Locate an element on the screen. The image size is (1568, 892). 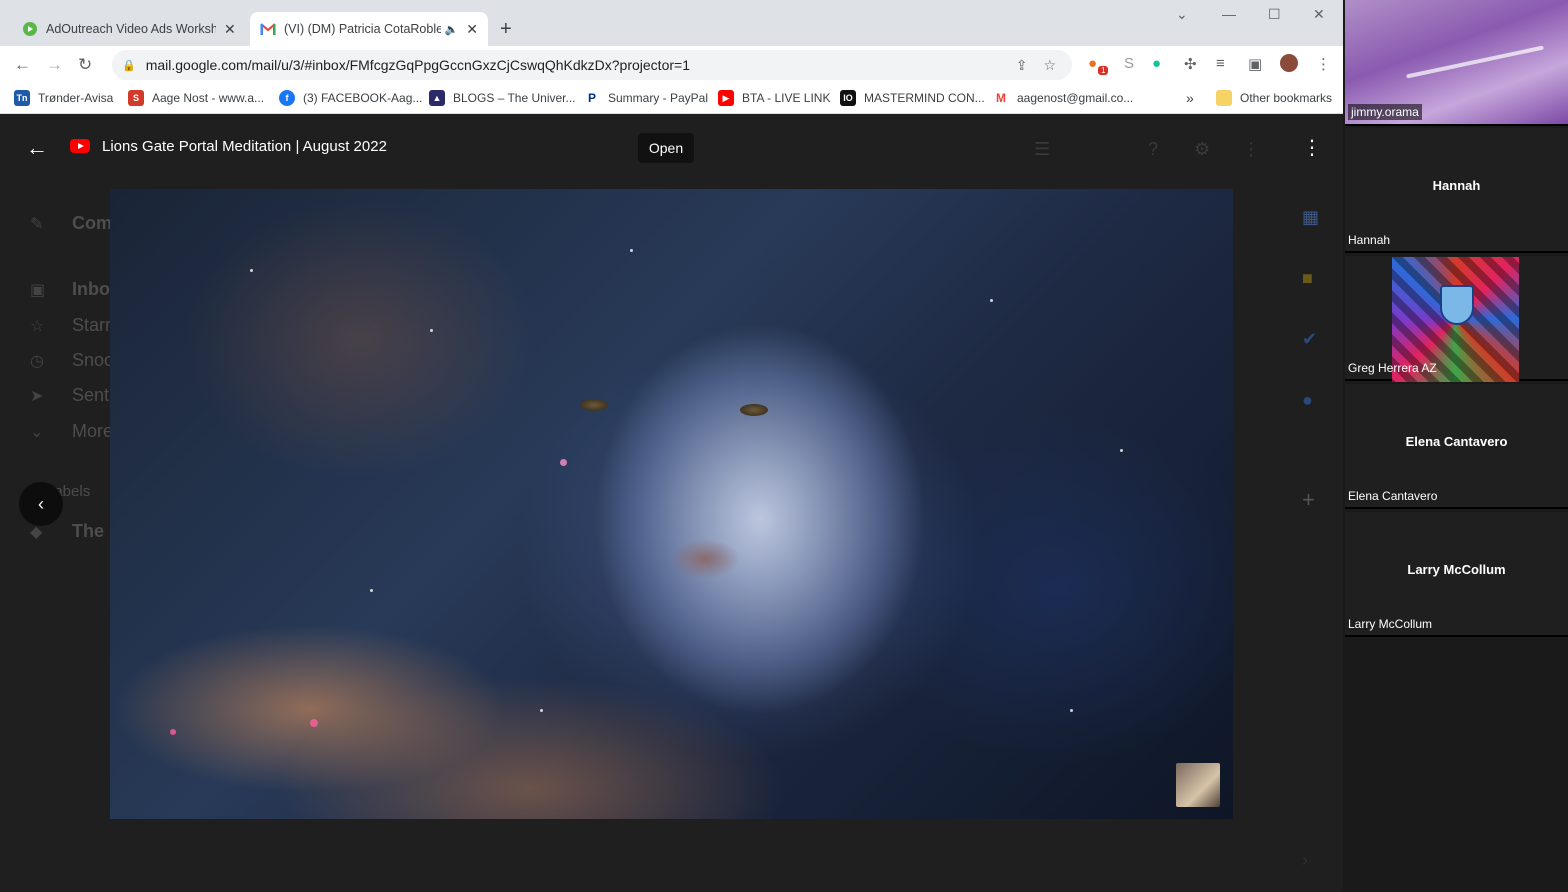
contacts-icon: ● is located at coordinates (1307, 400).